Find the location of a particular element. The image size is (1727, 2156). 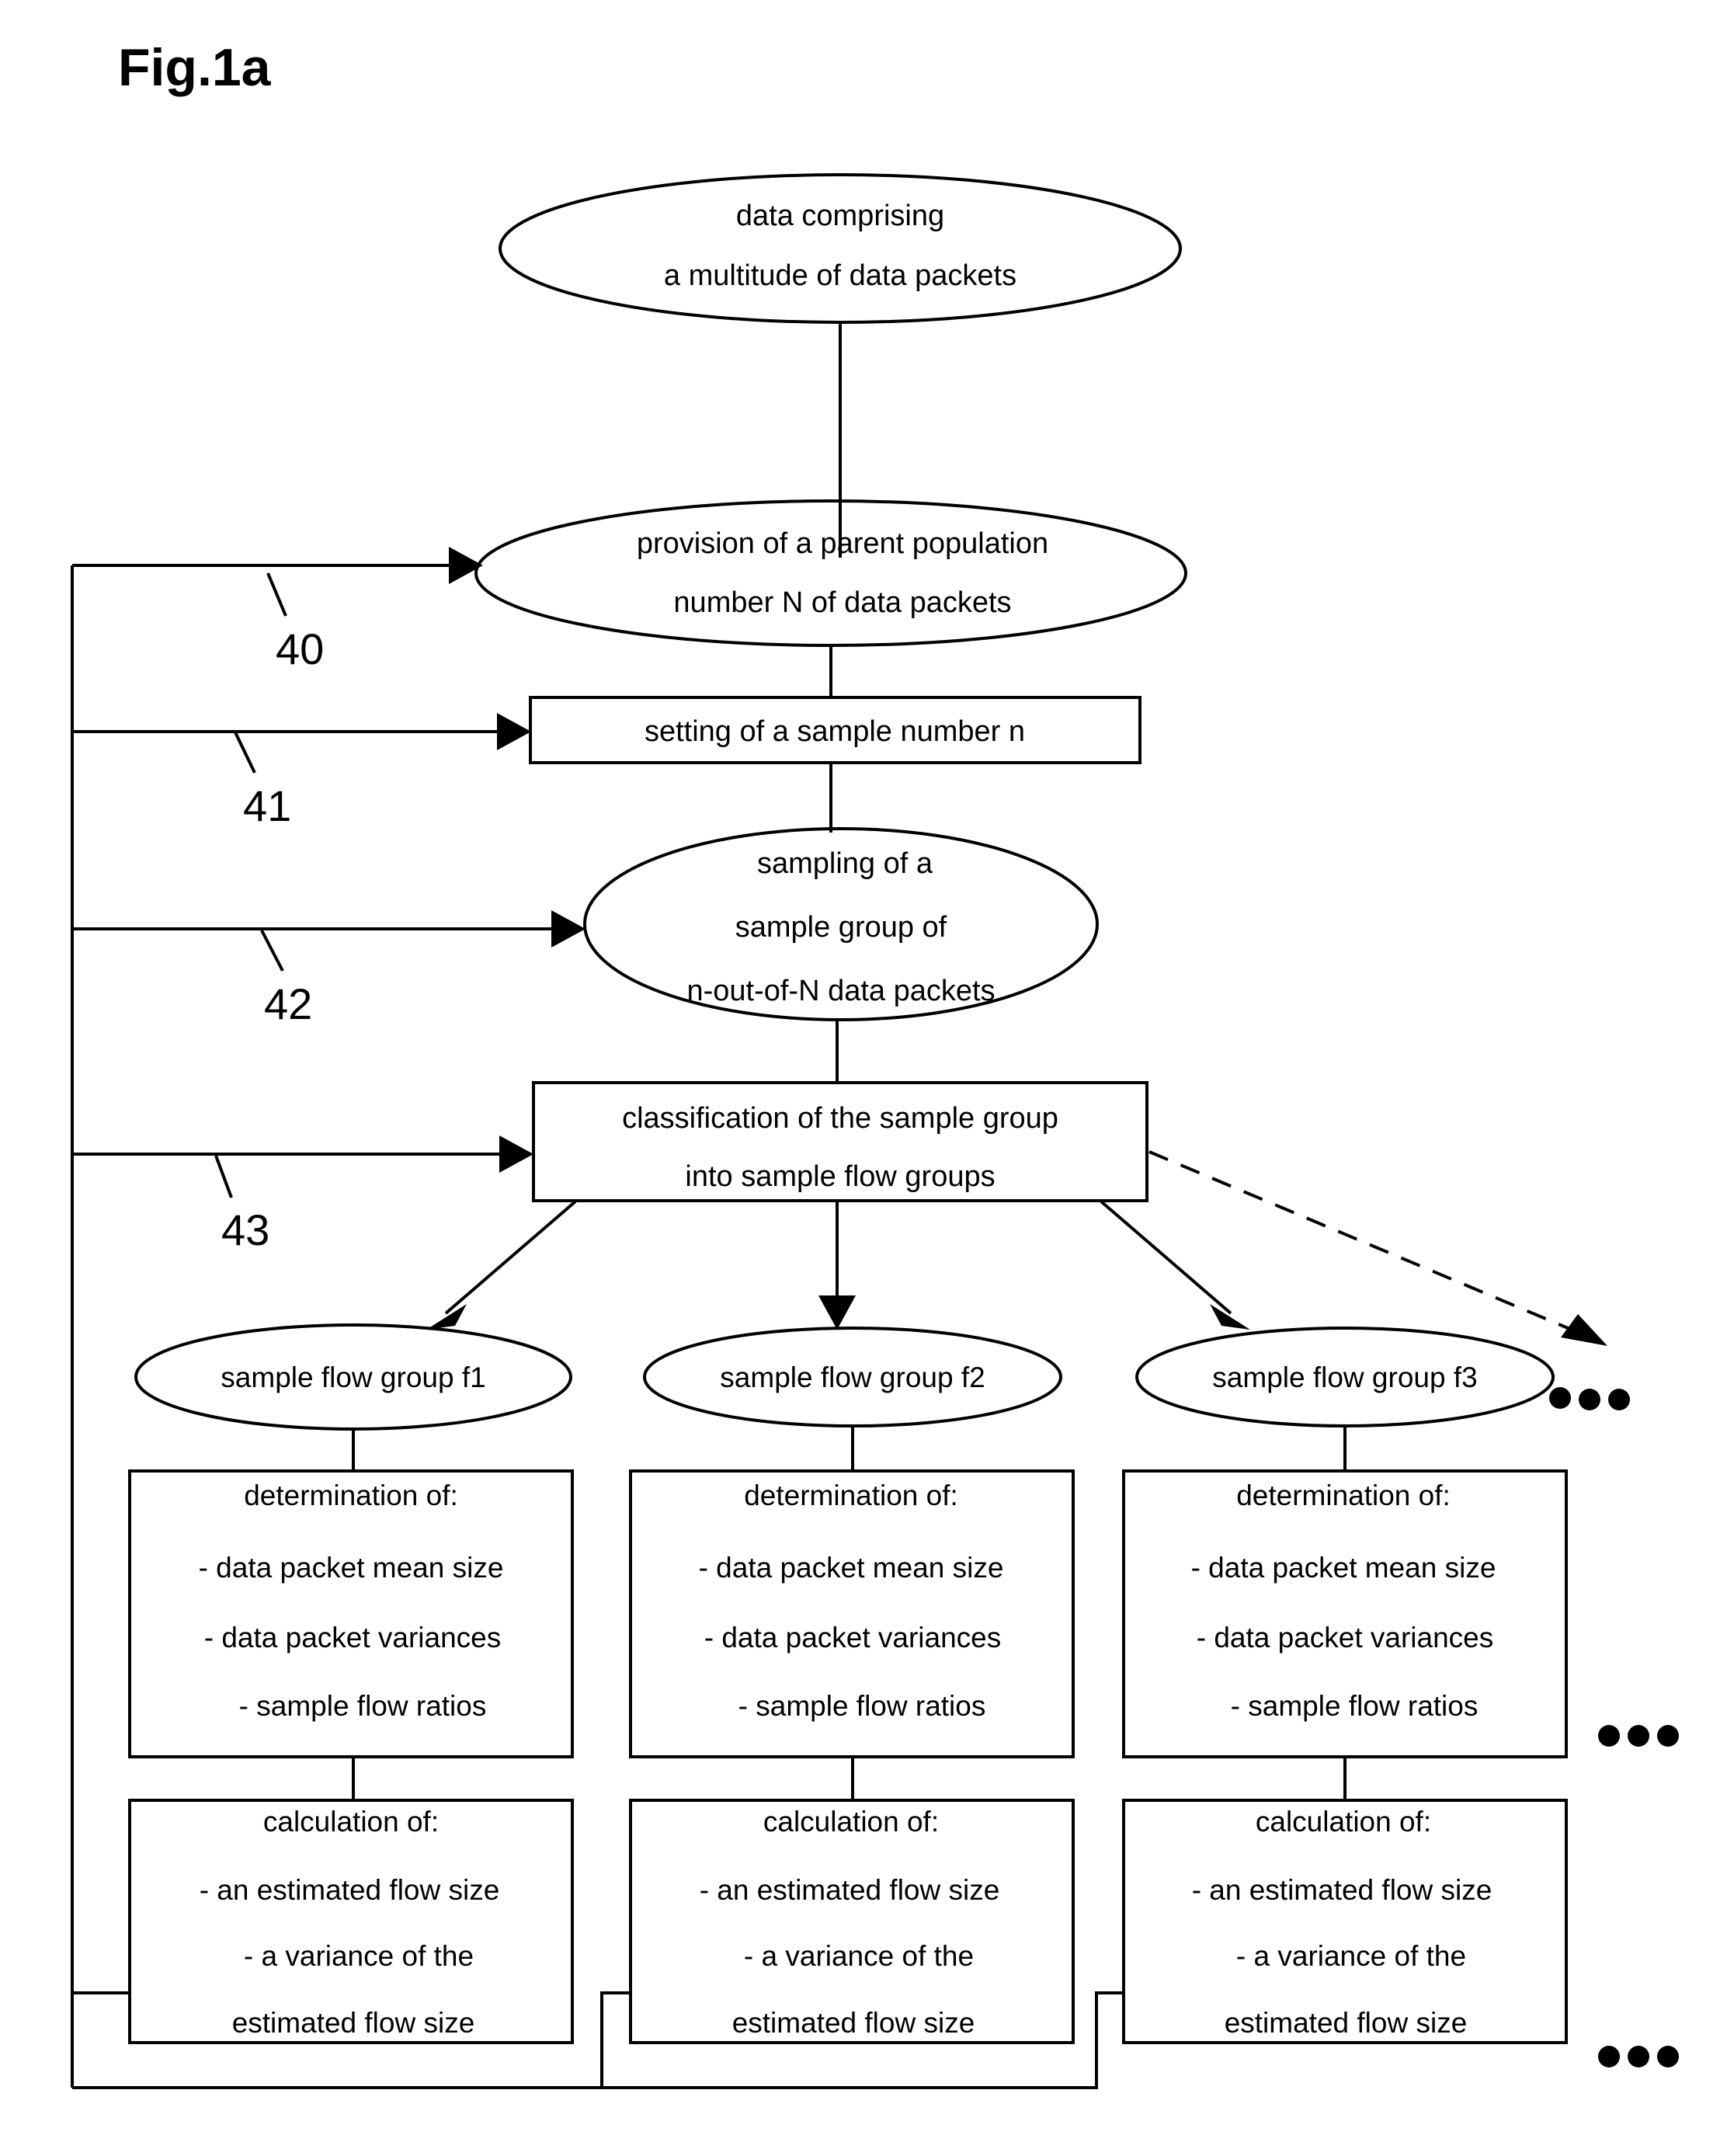

f3-calculation-line-3: - a variance of the is located at coordinates (1351, 1956).